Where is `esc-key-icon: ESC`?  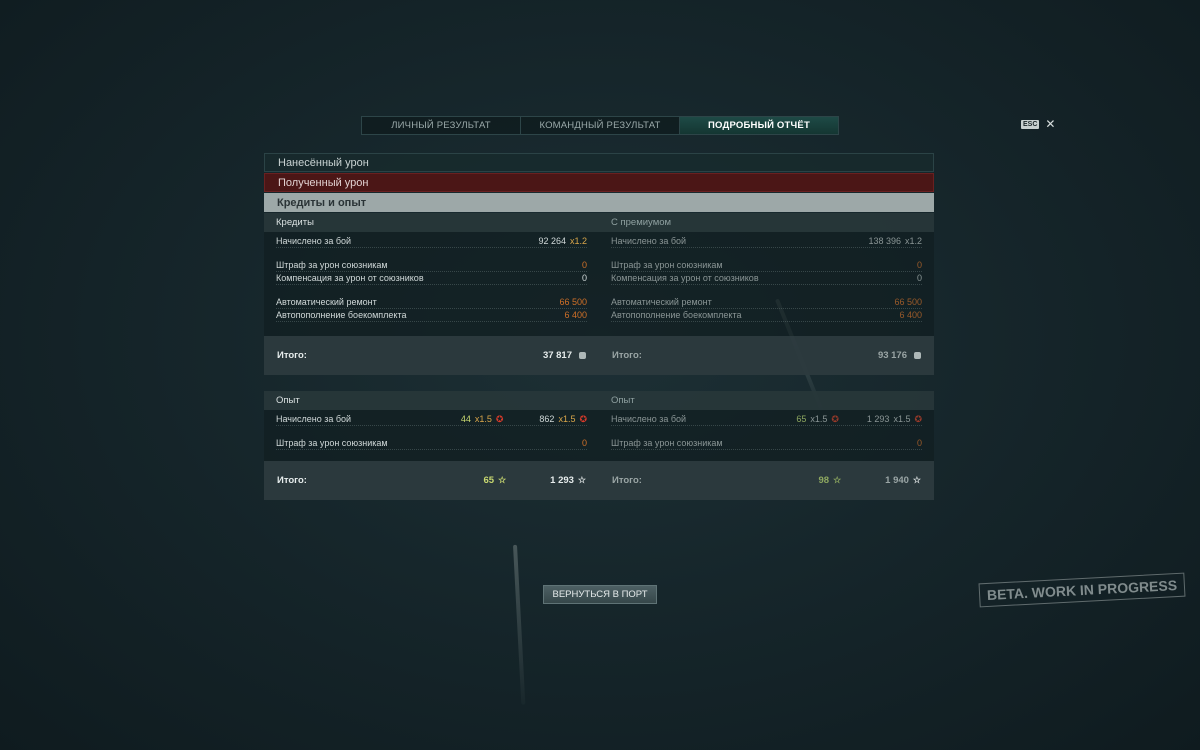
esc-key-icon: ESC is located at coordinates (1030, 124).